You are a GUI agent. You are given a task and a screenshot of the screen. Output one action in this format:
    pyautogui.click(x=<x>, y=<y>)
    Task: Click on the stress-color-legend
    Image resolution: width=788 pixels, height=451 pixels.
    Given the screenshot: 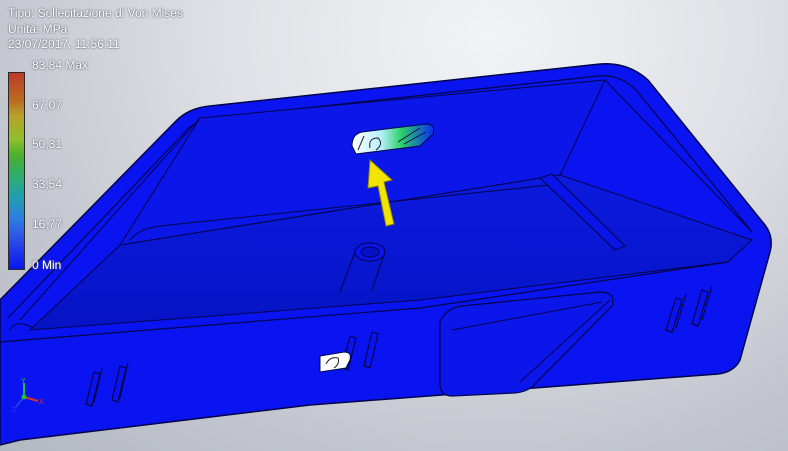 What is the action you would take?
    pyautogui.click(x=16, y=171)
    